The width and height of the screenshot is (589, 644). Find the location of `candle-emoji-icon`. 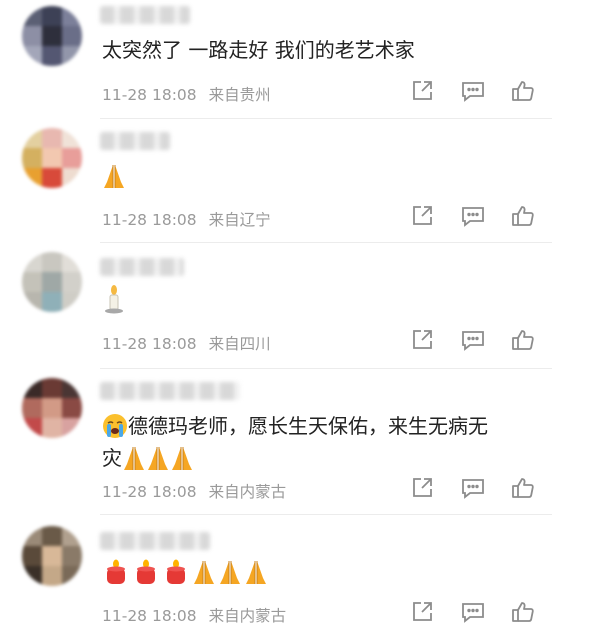

candle-emoji-icon is located at coordinates (114, 299).